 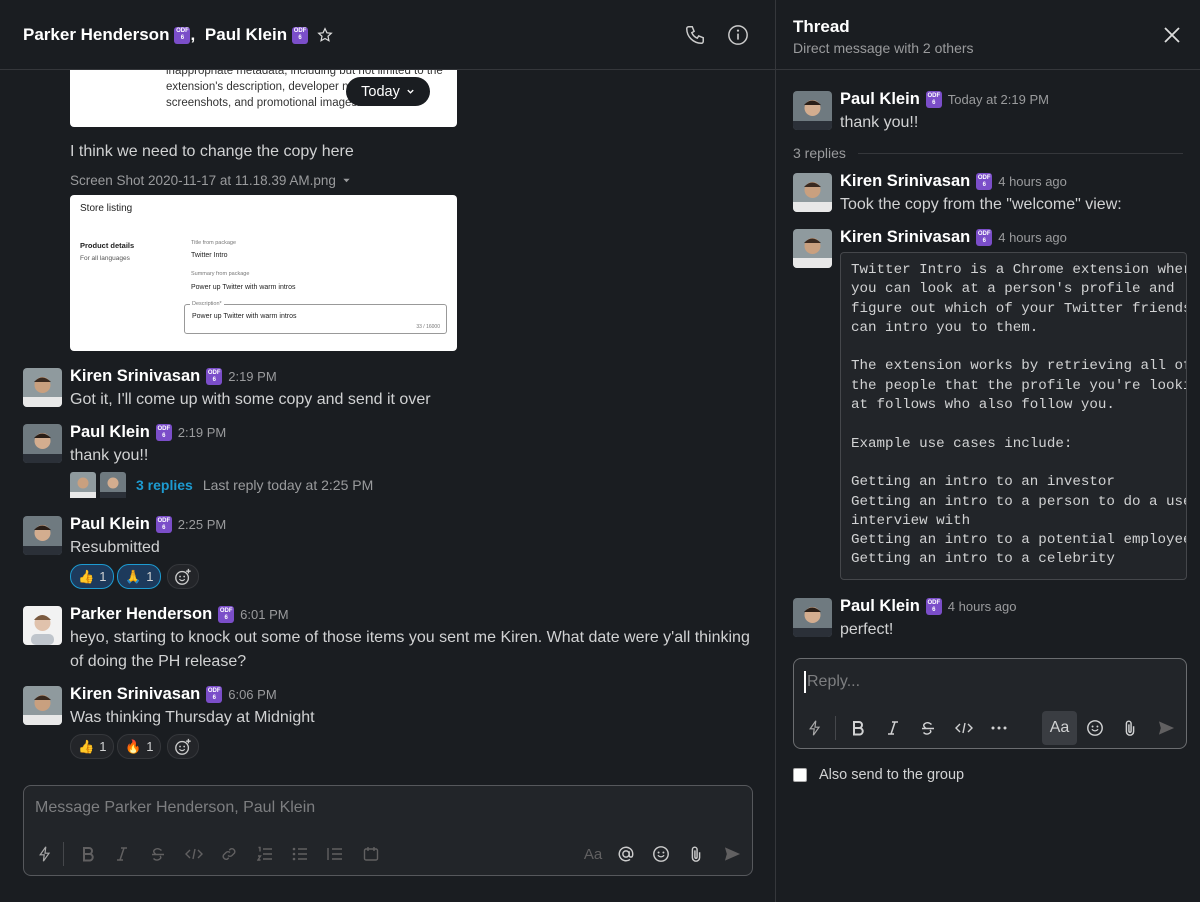 I want to click on link-button, so click(x=229, y=854).